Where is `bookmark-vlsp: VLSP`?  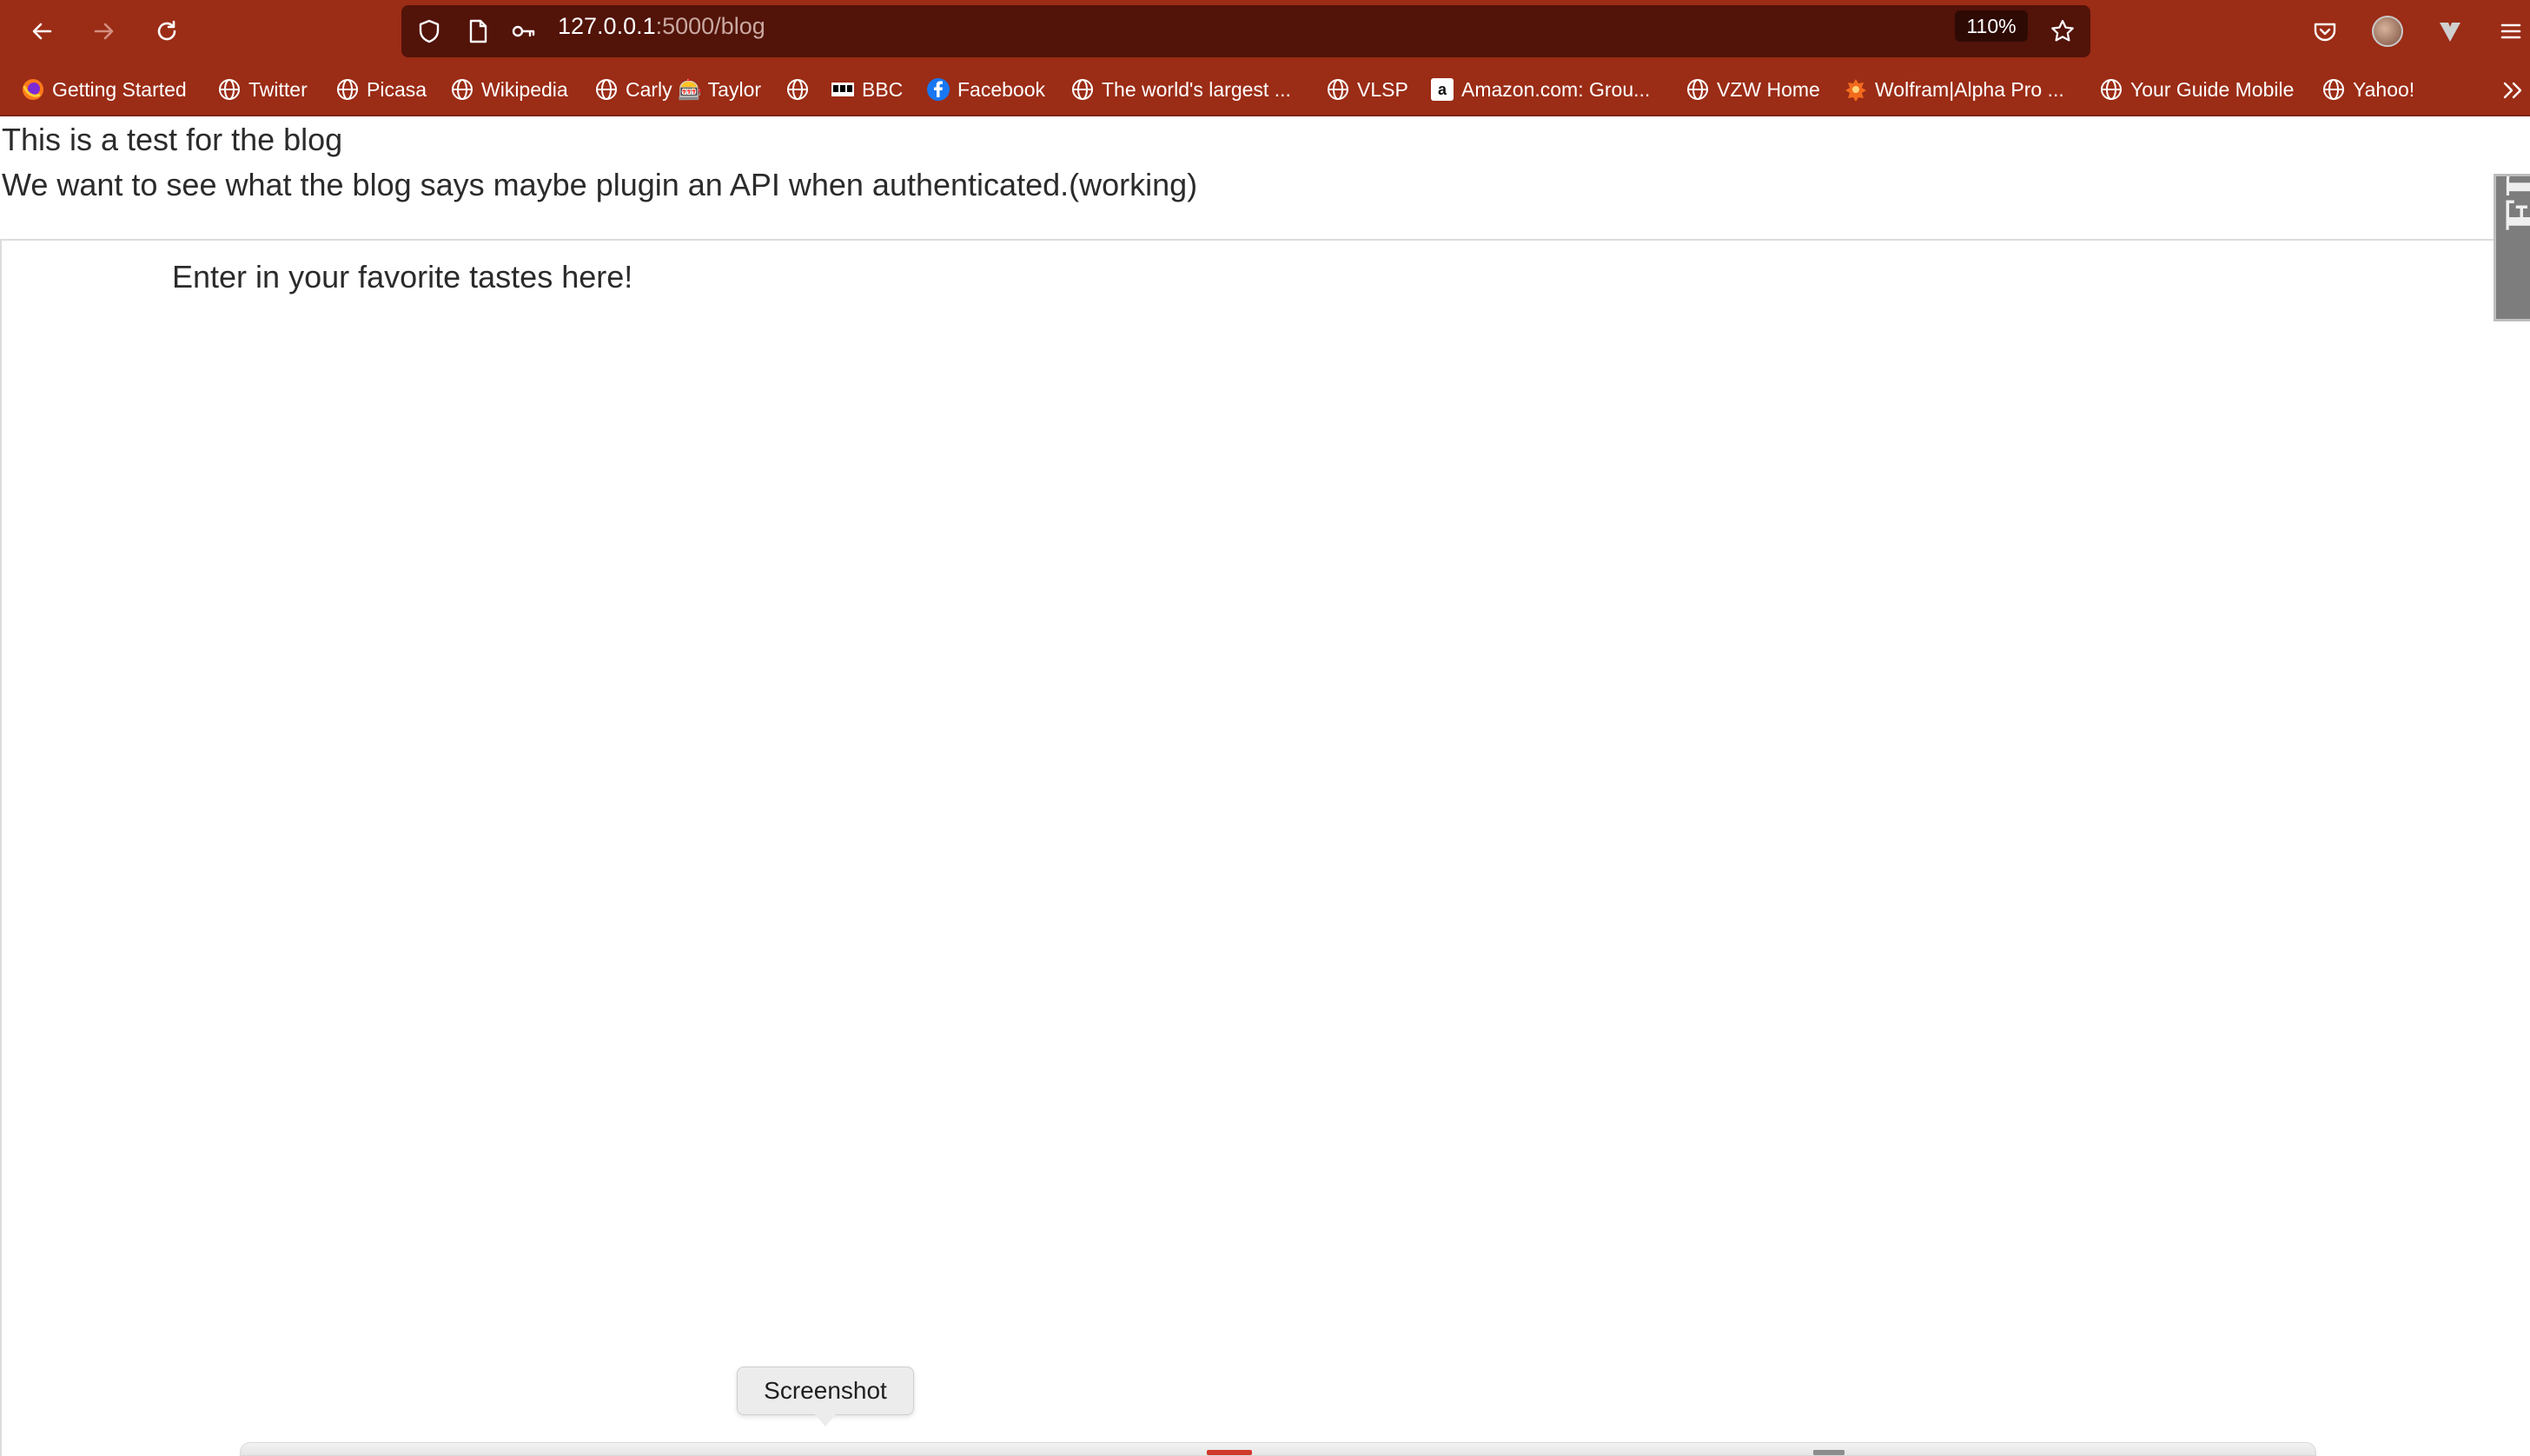 bookmark-vlsp: VLSP is located at coordinates (1367, 89).